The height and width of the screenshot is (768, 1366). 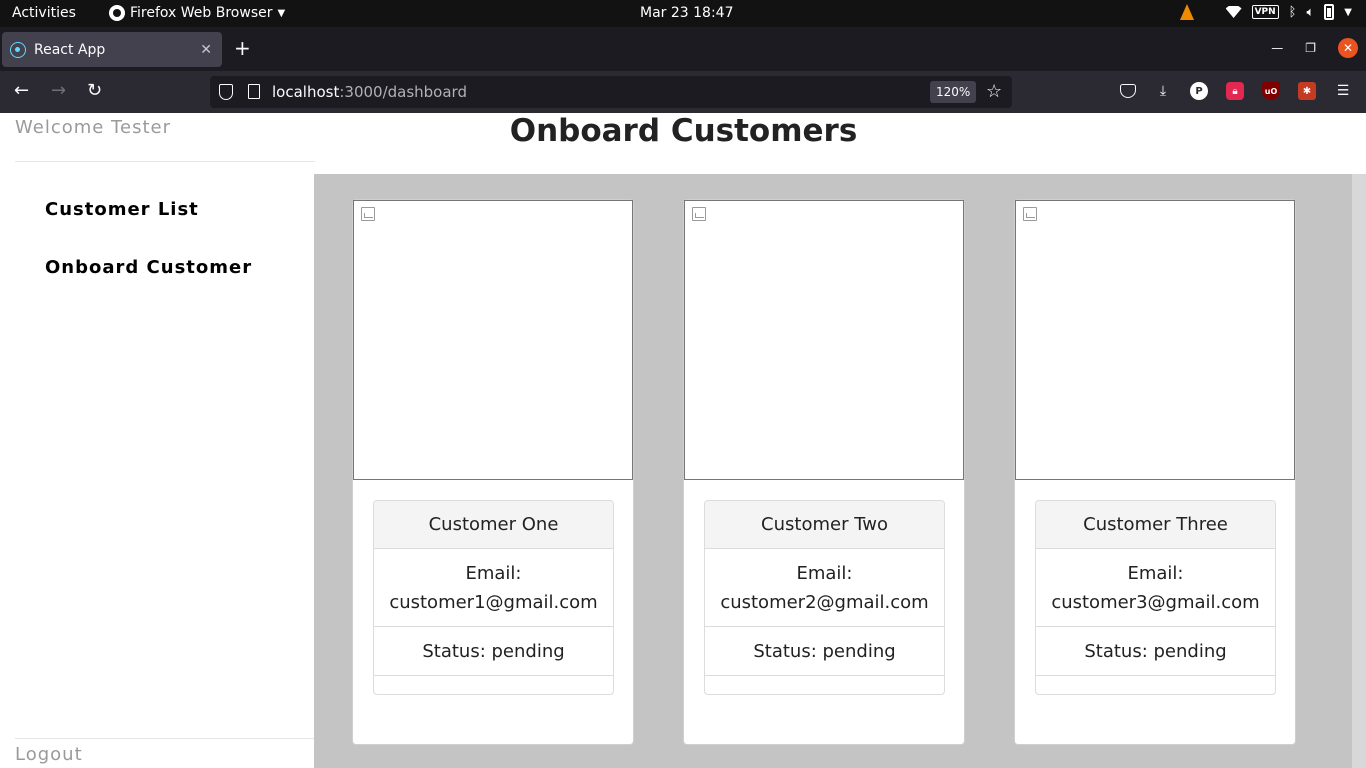 I want to click on vlc-icon, so click(x=1186, y=12).